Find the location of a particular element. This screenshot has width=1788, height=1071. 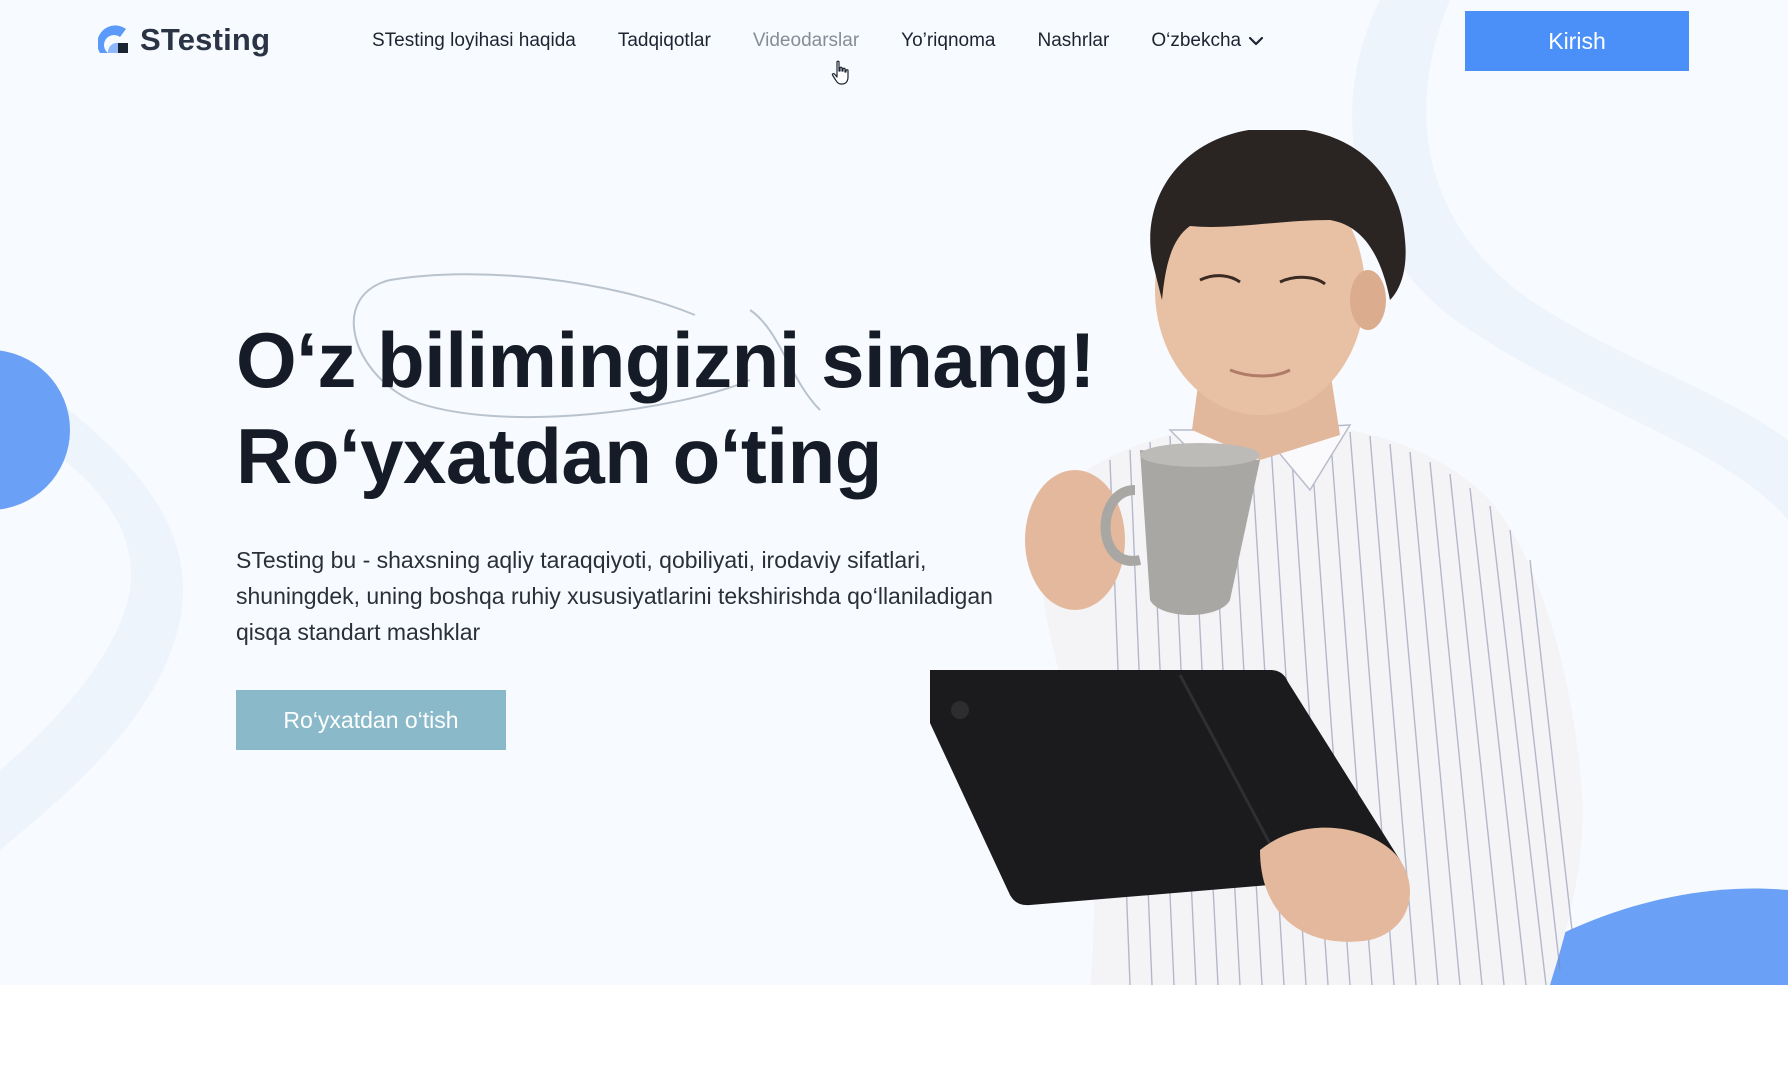

login-button: Kirish is located at coordinates (1577, 41).